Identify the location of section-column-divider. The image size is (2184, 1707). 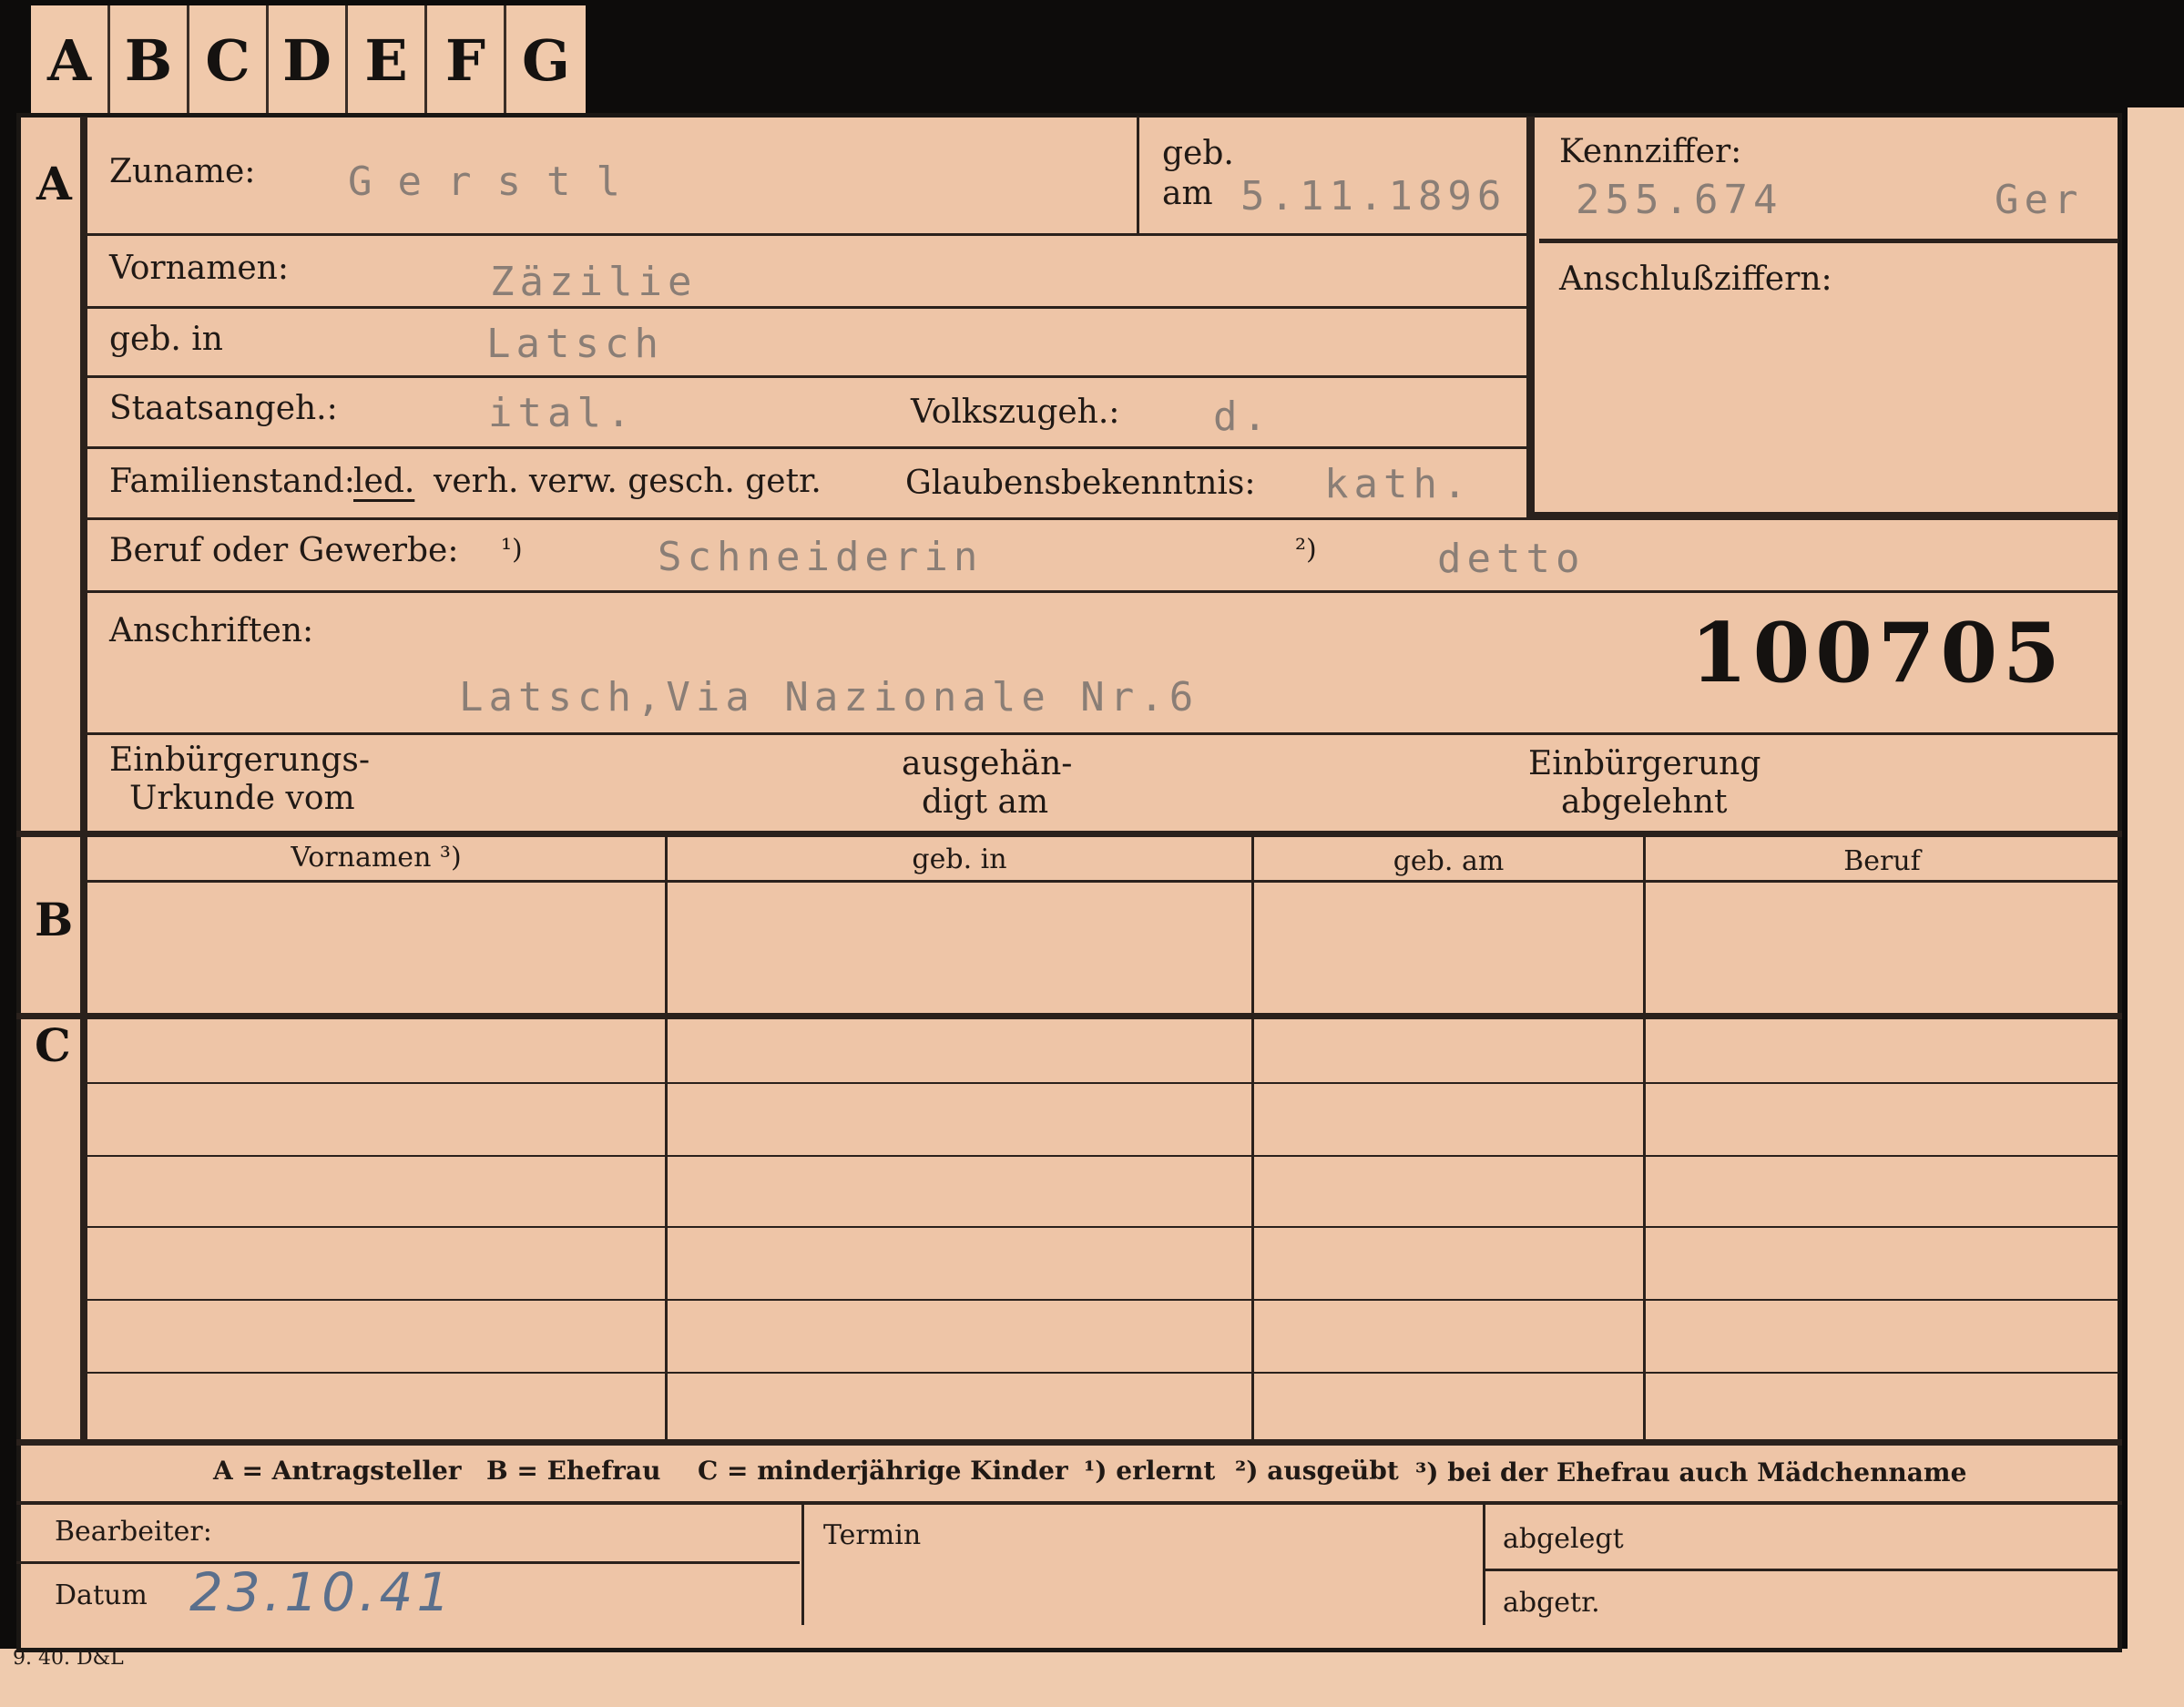
(84, 780).